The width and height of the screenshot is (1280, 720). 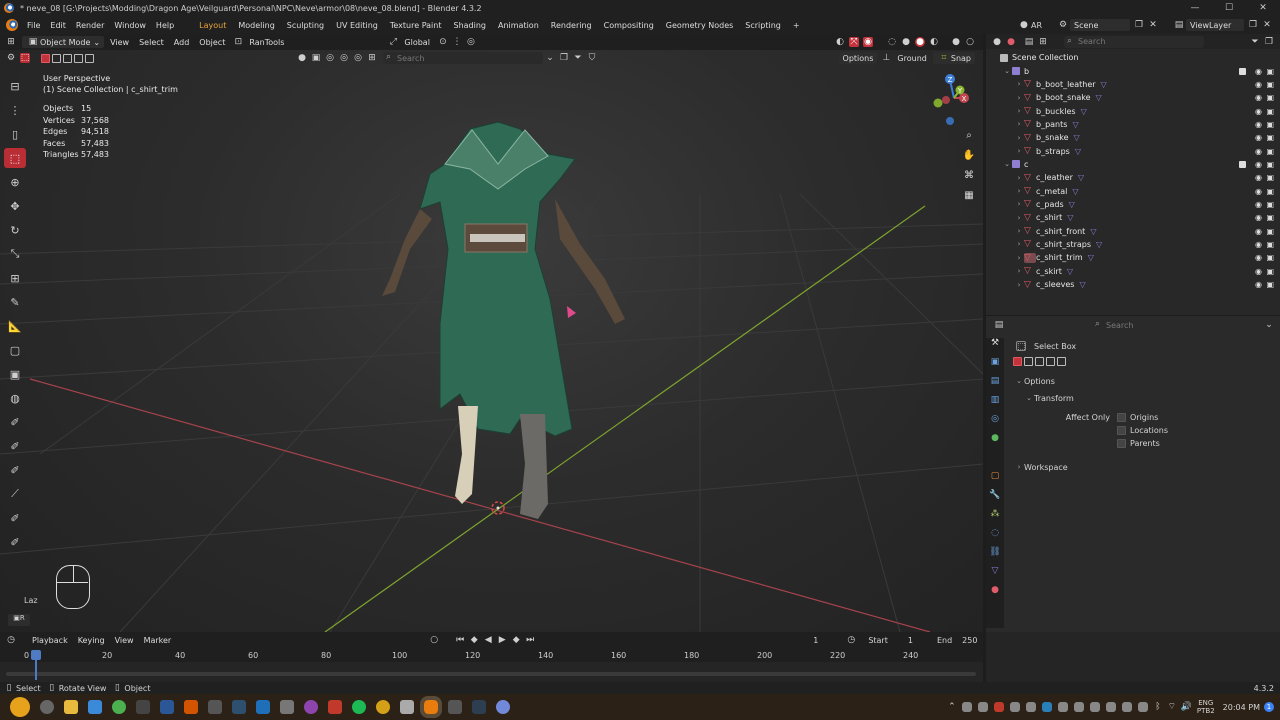 What do you see at coordinates (316, 58) in the screenshot?
I see `stop-icon: ▣` at bounding box center [316, 58].